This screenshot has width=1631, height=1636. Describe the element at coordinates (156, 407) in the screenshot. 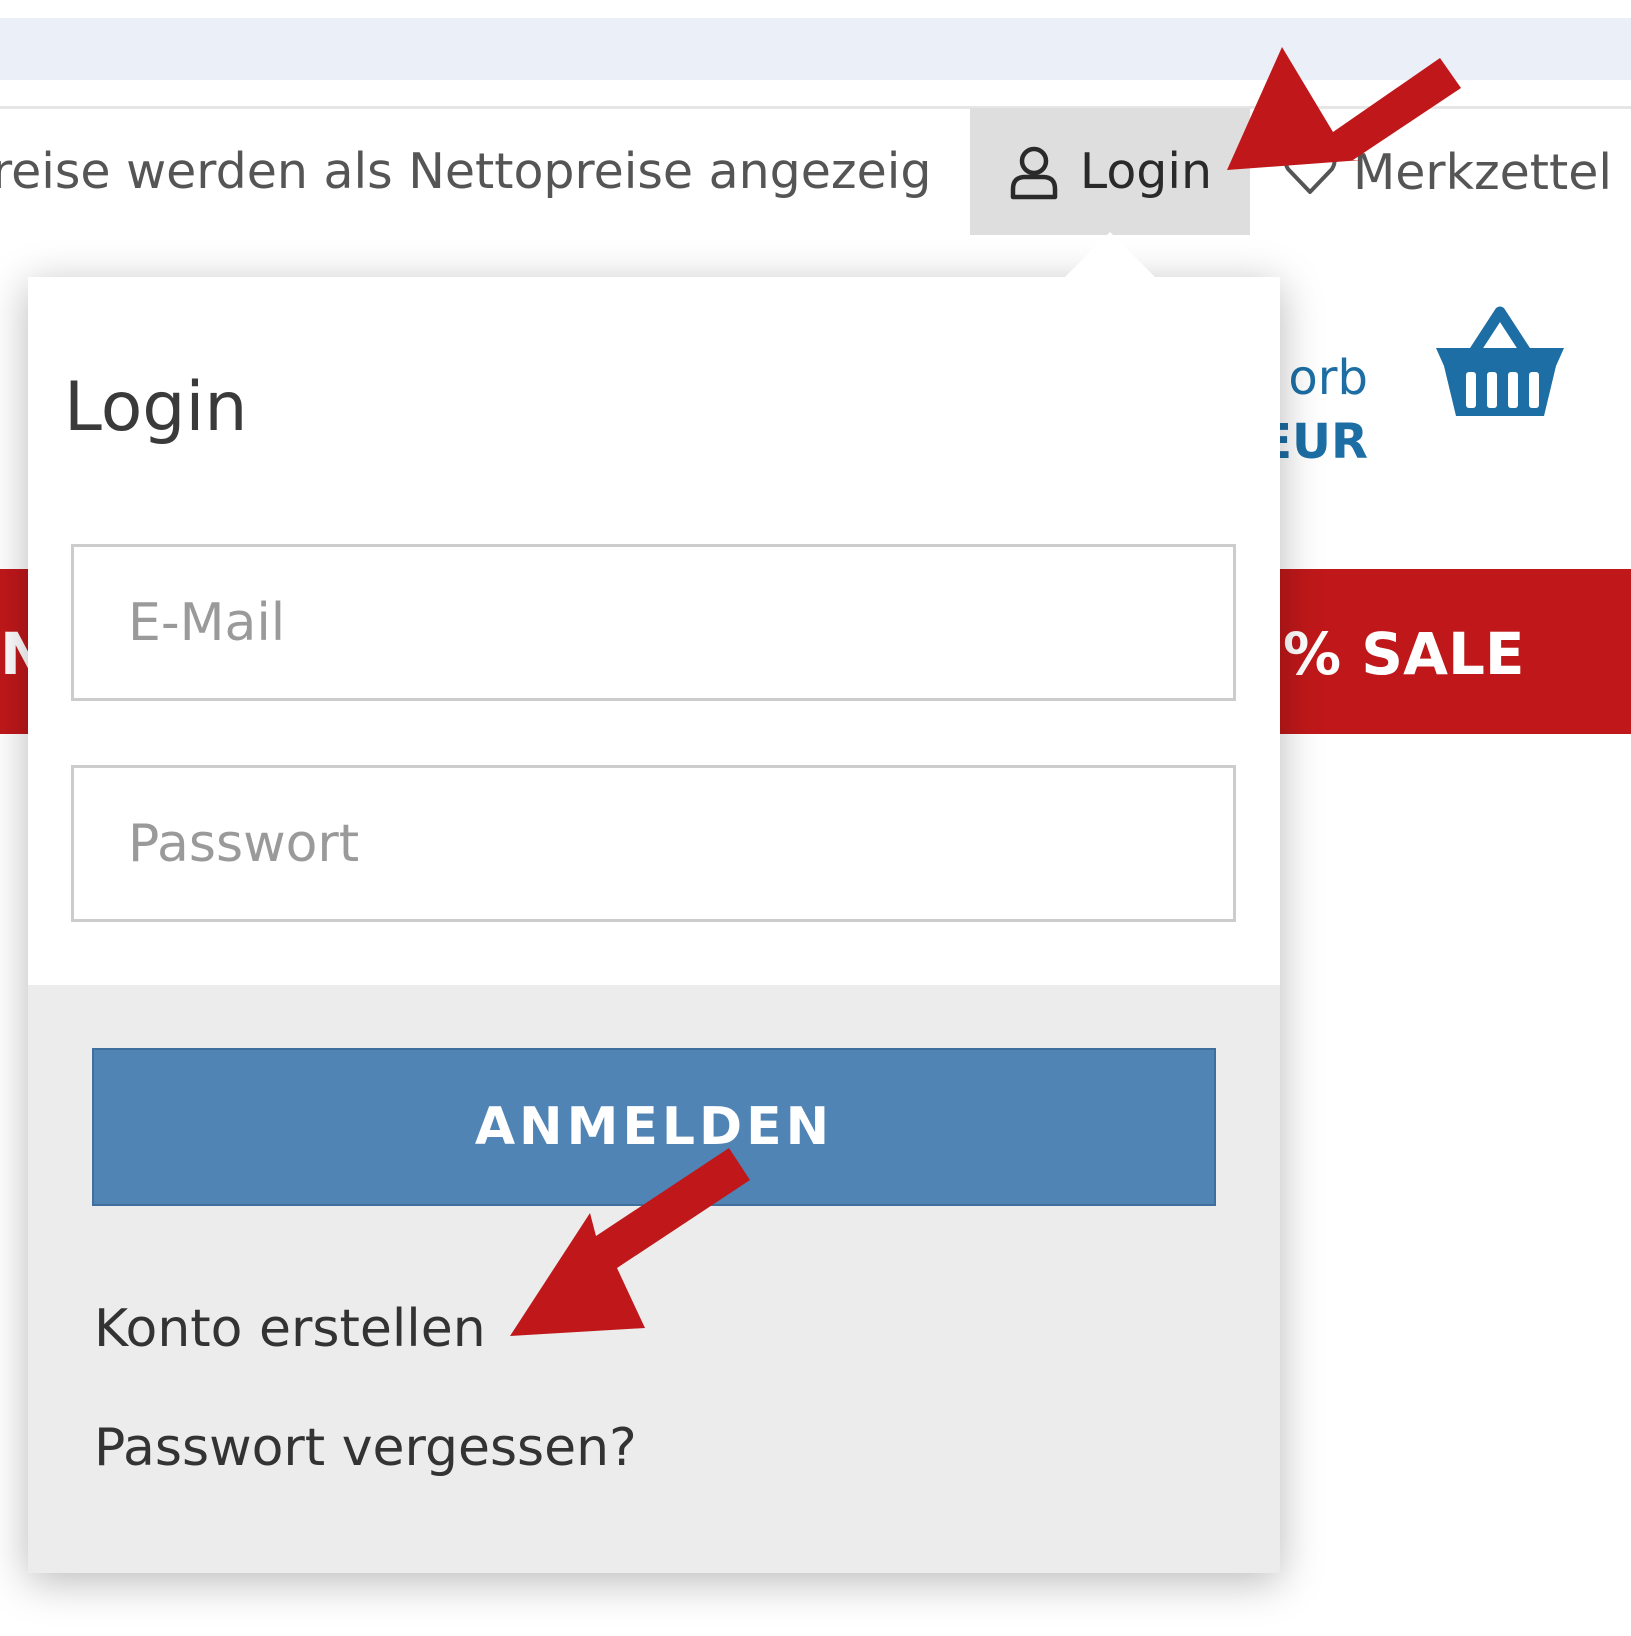

I see `login-dropdown-title: Login` at that location.